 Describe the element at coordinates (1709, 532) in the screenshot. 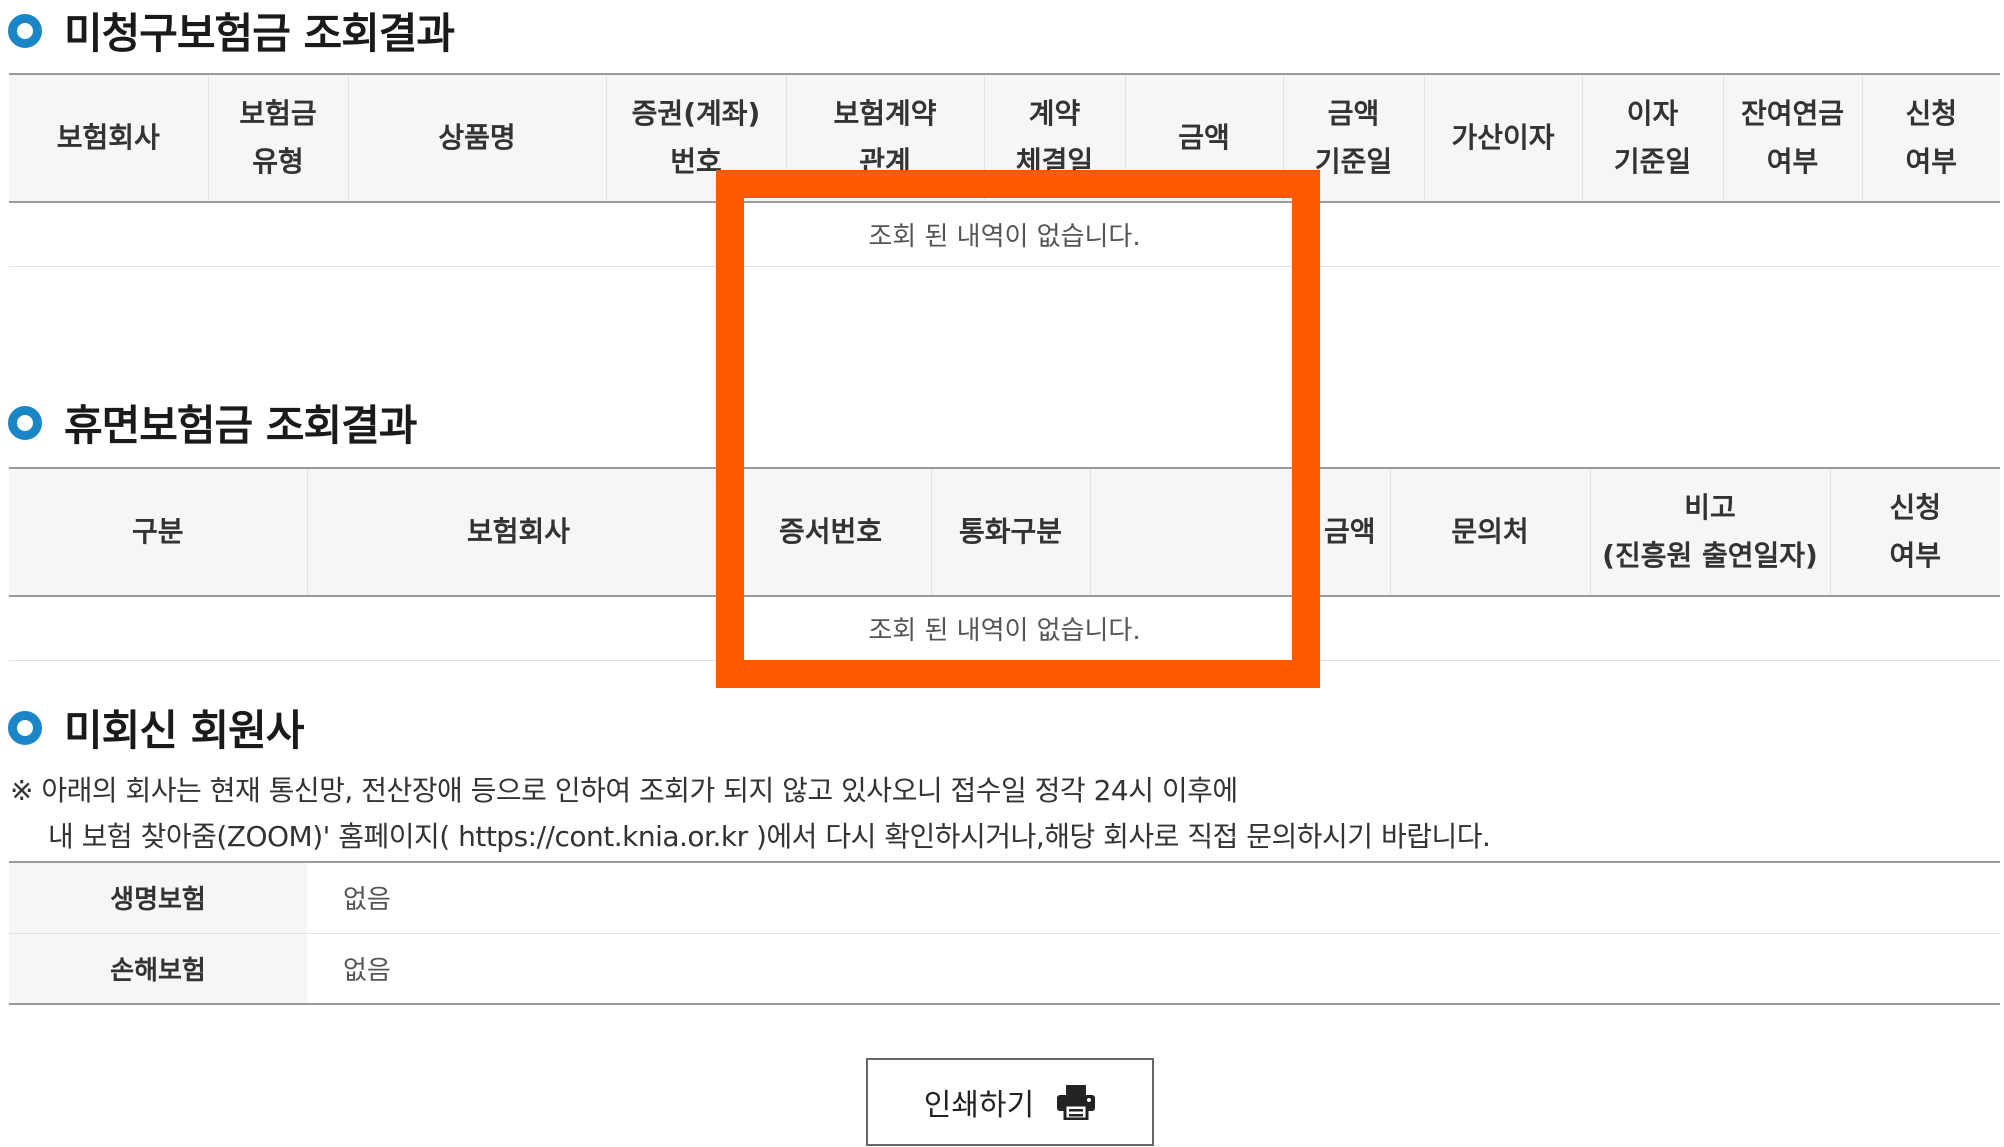

I see `col-remarks: 비고 (진흥원 출연일자)` at that location.